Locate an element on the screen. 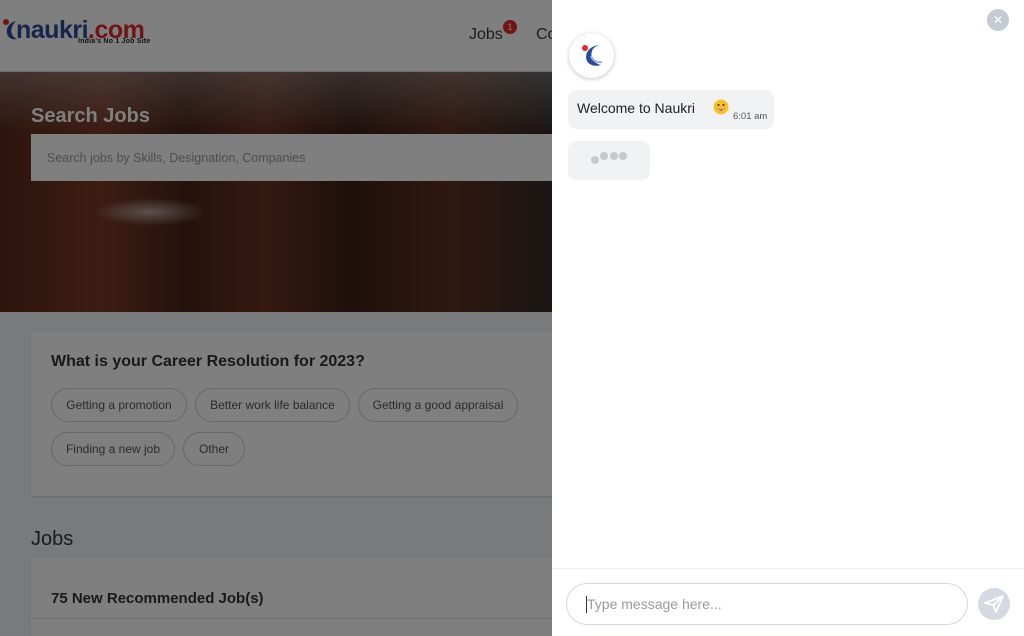 The image size is (1024, 636). bot-message-text: Welcome to Naukri is located at coordinates (636, 108).